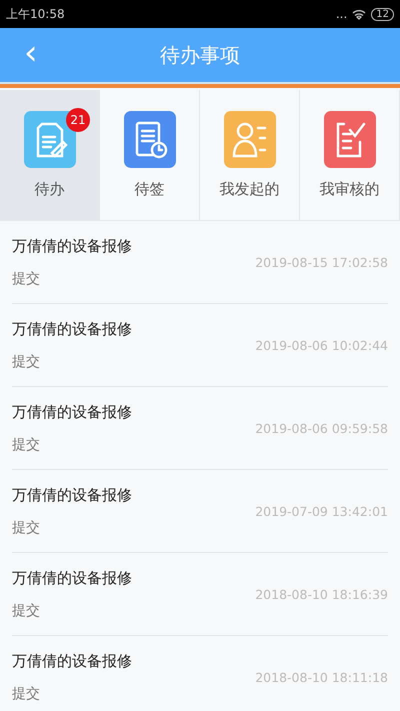  I want to click on battery-indicator: 12, so click(382, 14).